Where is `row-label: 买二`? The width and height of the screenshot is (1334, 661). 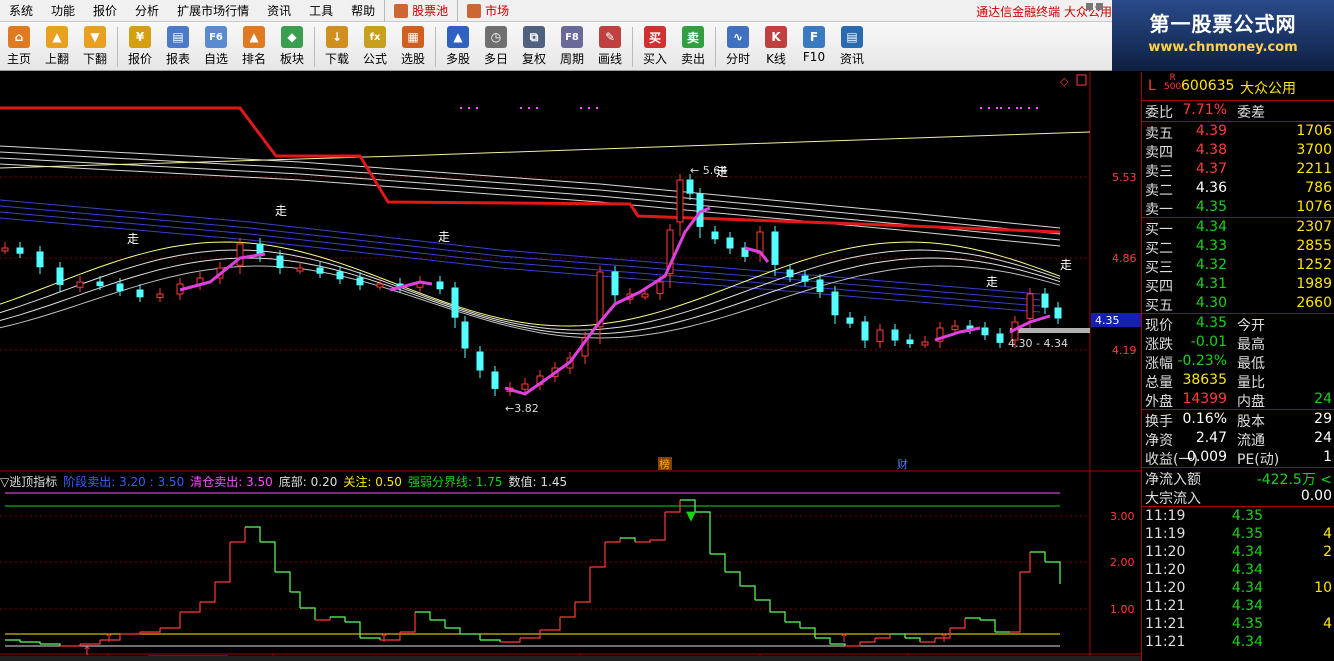 row-label: 买二 is located at coordinates (1159, 249).